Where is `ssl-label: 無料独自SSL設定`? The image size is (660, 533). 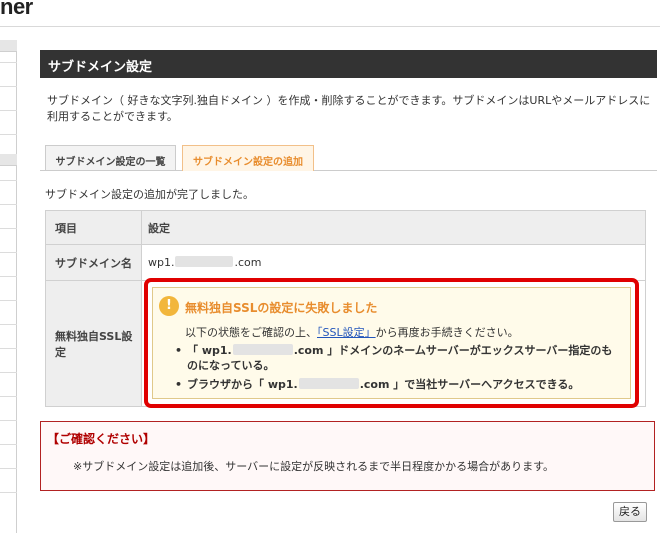
ssl-label: 無料独自SSL設定 is located at coordinates (93, 343).